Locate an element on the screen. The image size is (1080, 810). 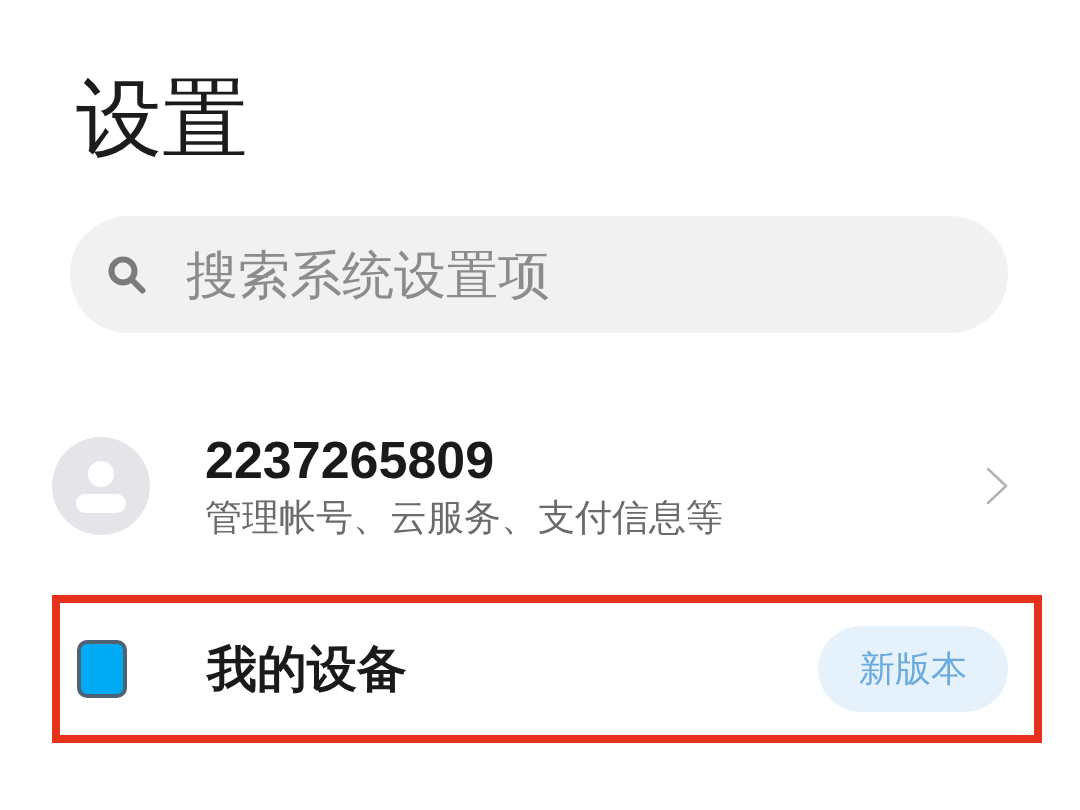
account-row: 2237265809 管理帐号、云服务、支付信息等 is located at coordinates (534, 486).